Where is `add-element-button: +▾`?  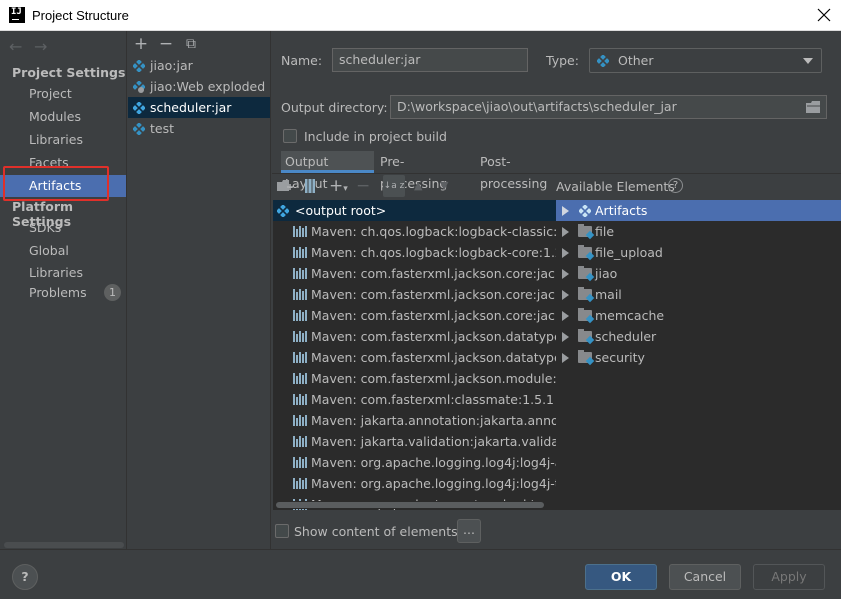 add-element-button: +▾ is located at coordinates (338, 186).